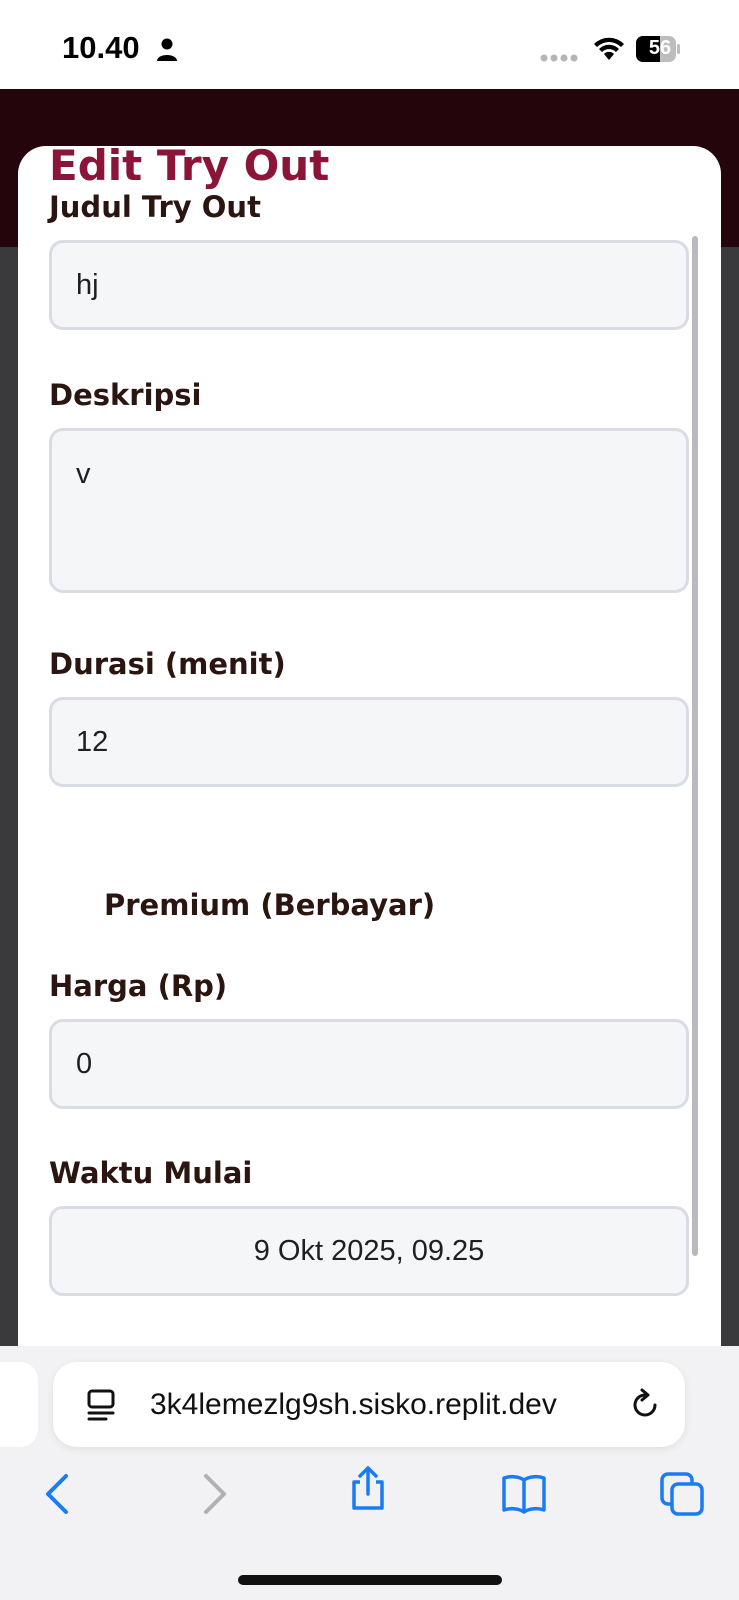  I want to click on modal-title: Edit Try Out, so click(189, 168).